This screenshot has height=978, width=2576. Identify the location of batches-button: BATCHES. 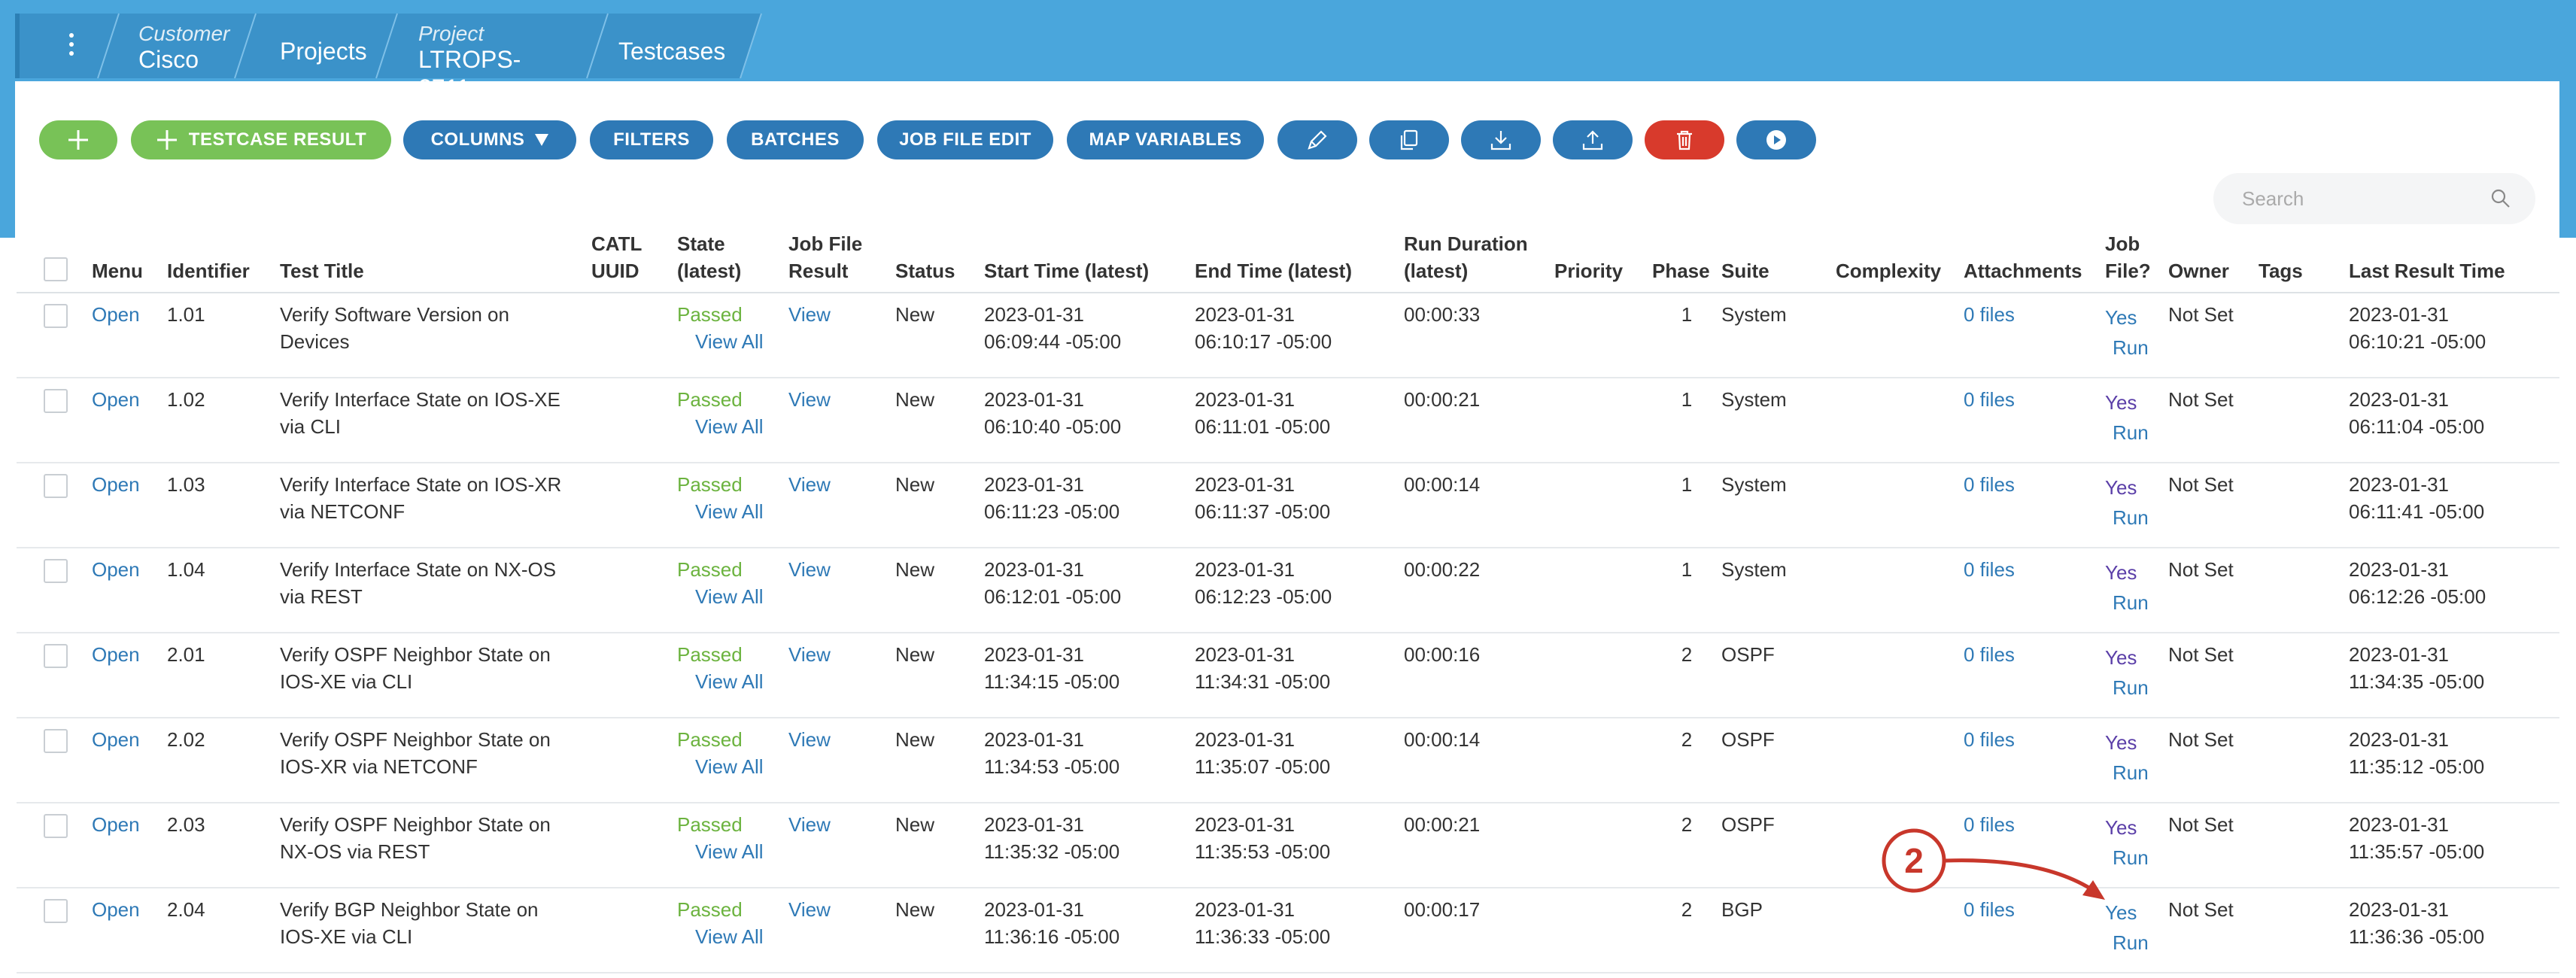
(796, 139).